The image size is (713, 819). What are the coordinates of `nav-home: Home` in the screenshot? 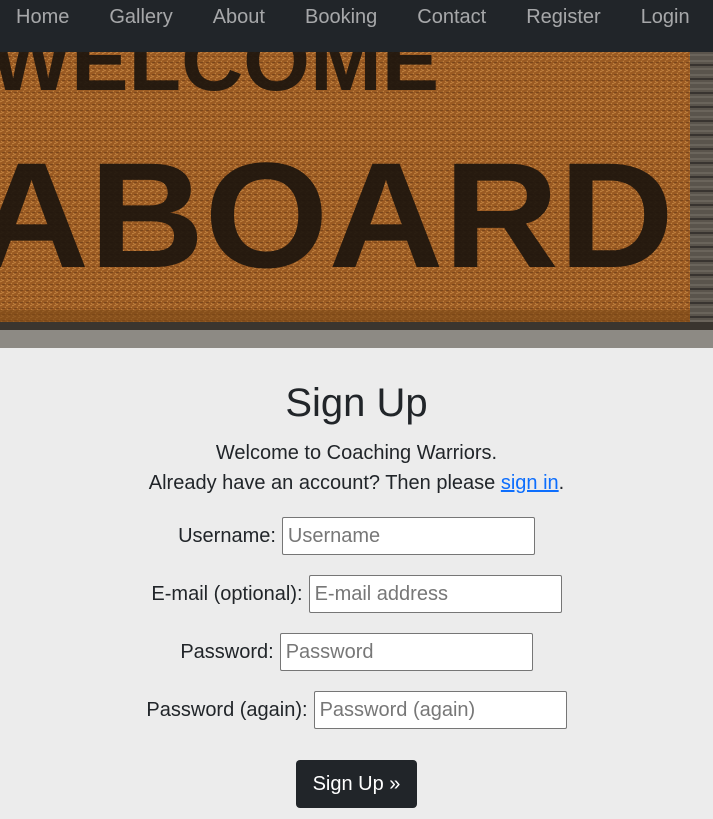 It's located at (42, 13).